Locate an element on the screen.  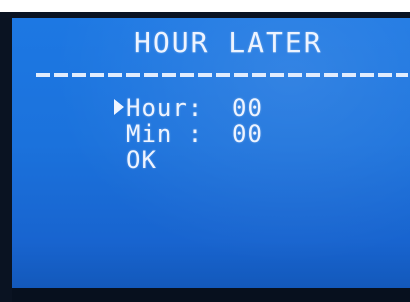
min-value: 00 is located at coordinates (247, 134).